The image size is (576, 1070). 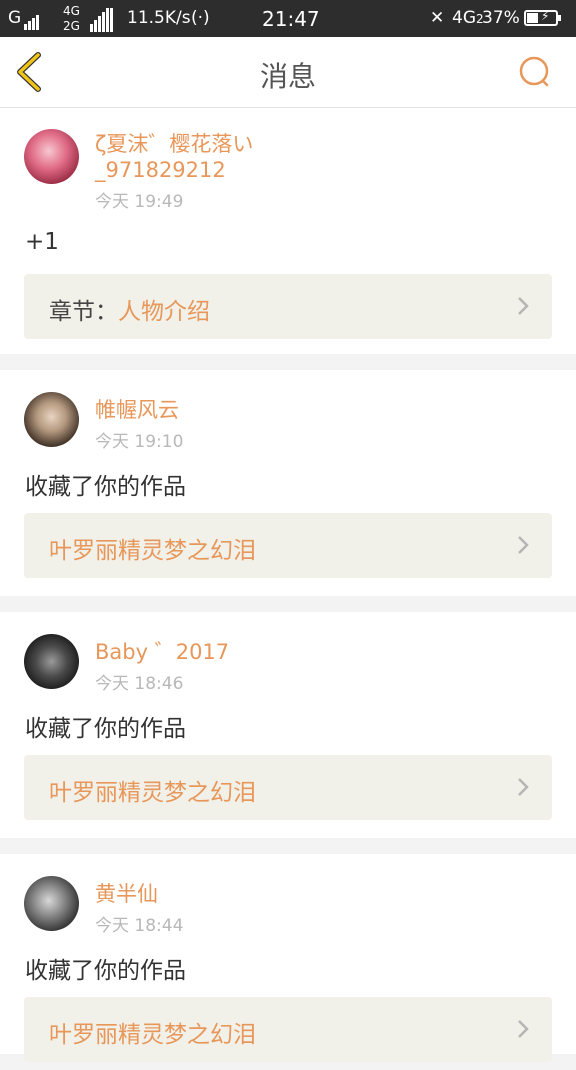 What do you see at coordinates (139, 442) in the screenshot?
I see `timestamp: 今天 19:10` at bounding box center [139, 442].